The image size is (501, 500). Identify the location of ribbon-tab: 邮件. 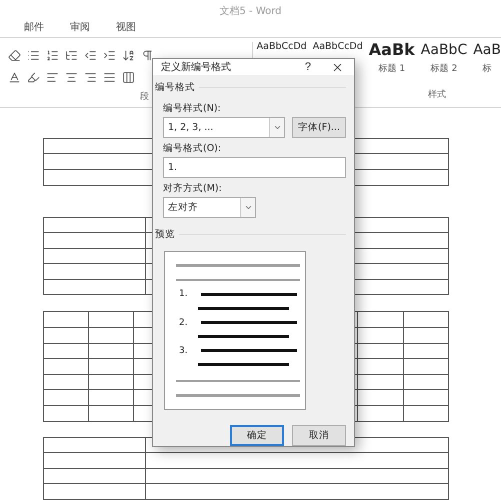
(34, 27).